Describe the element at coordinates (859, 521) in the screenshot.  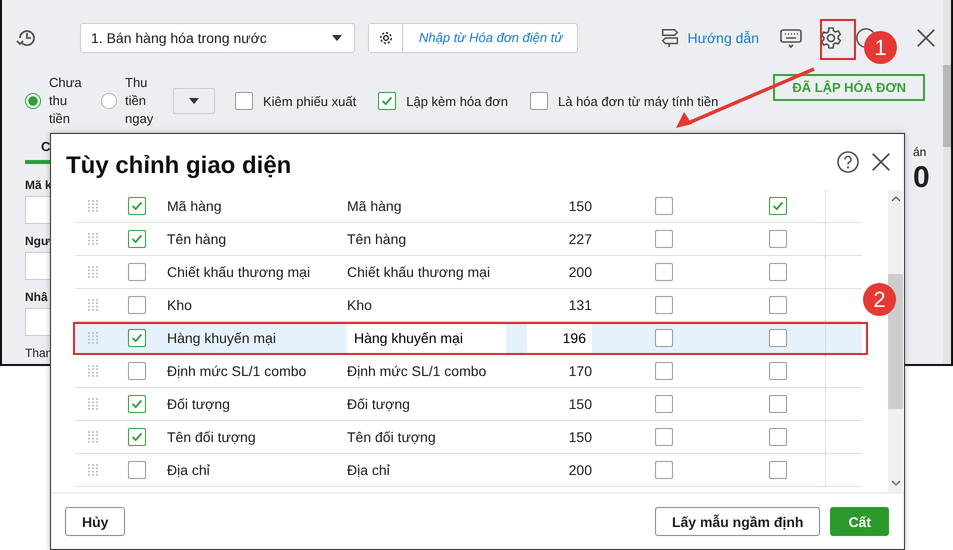
I see `save-button: Cất` at that location.